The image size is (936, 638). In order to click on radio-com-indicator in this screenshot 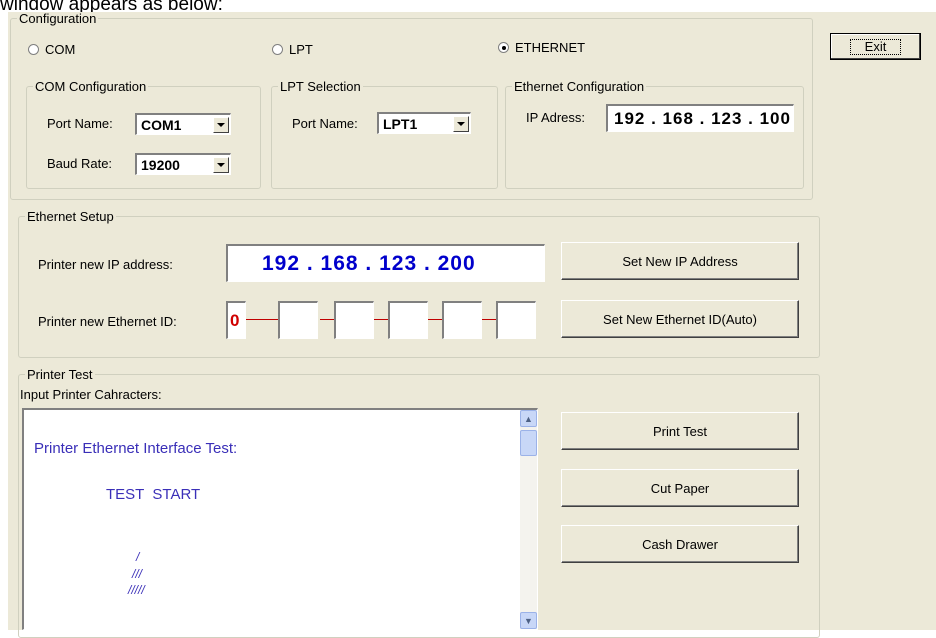, I will do `click(33, 49)`.